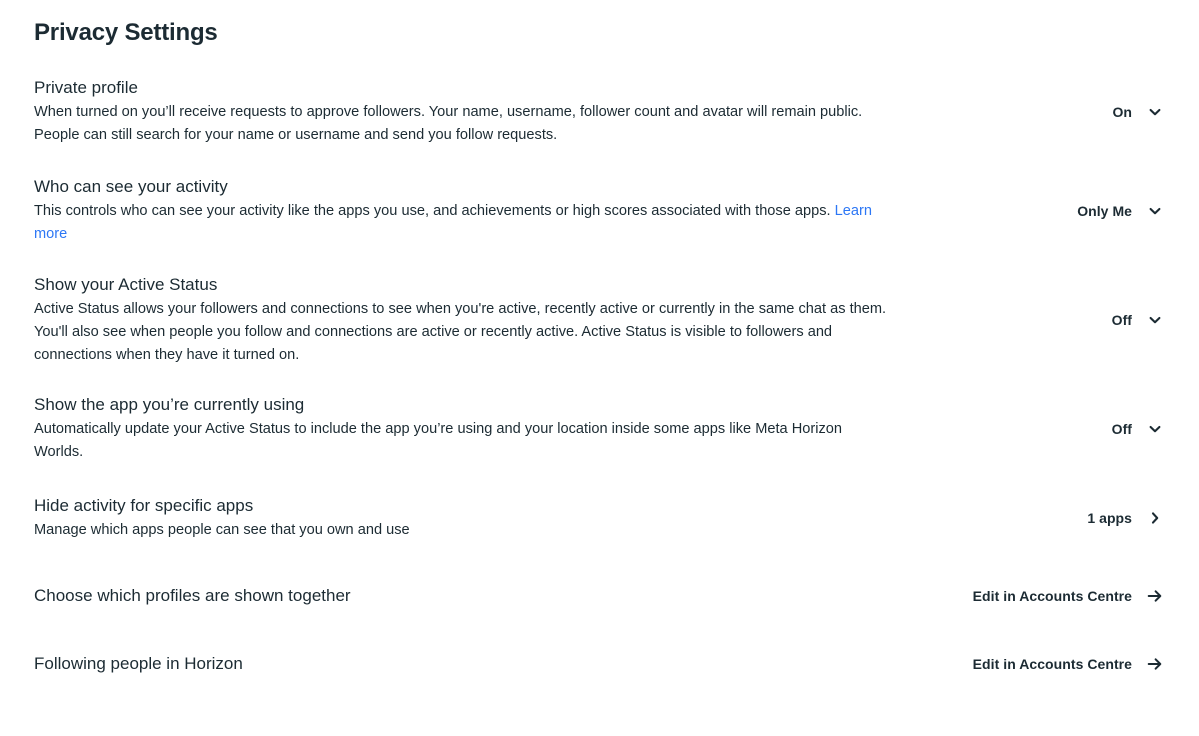 This screenshot has width=1199, height=736. Describe the element at coordinates (126, 284) in the screenshot. I see `row-title: Show your Active Status` at that location.